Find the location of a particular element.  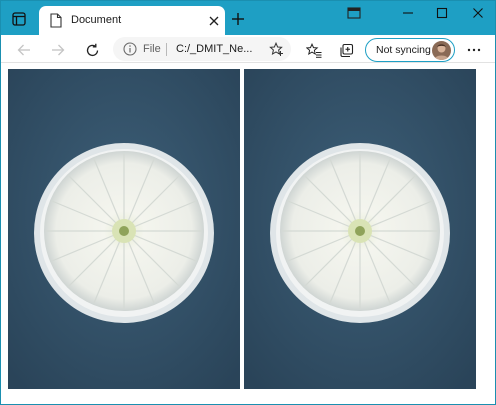

maximize-icon is located at coordinates (442, 13).